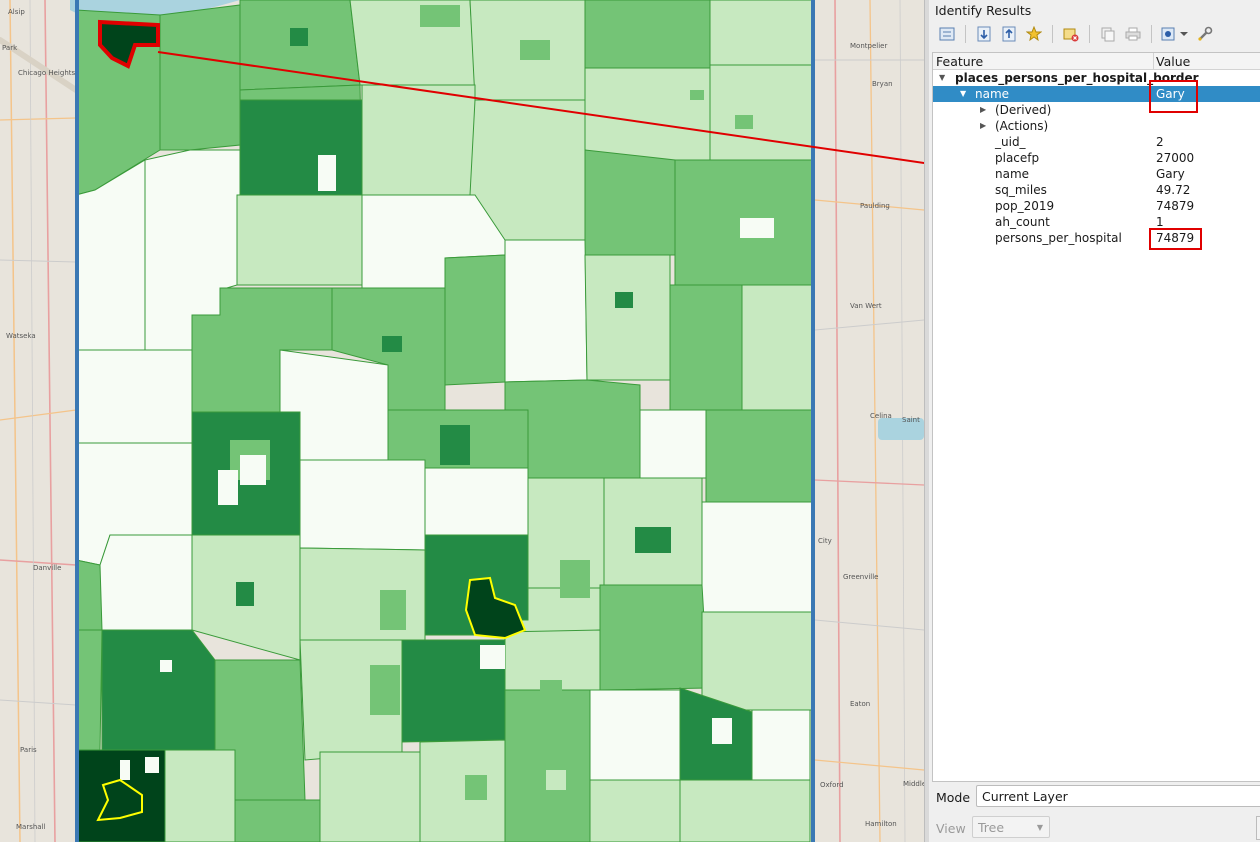 Image resolution: width=1260 pixels, height=842 pixels. I want to click on identify-tool-settings-button, so click(1205, 34).